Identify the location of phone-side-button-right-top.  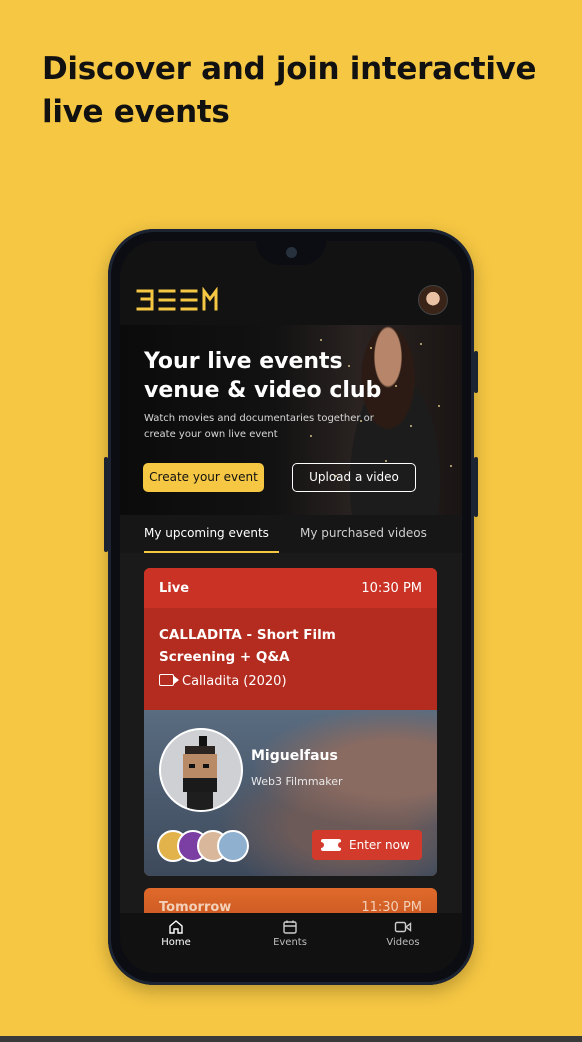
(476, 372).